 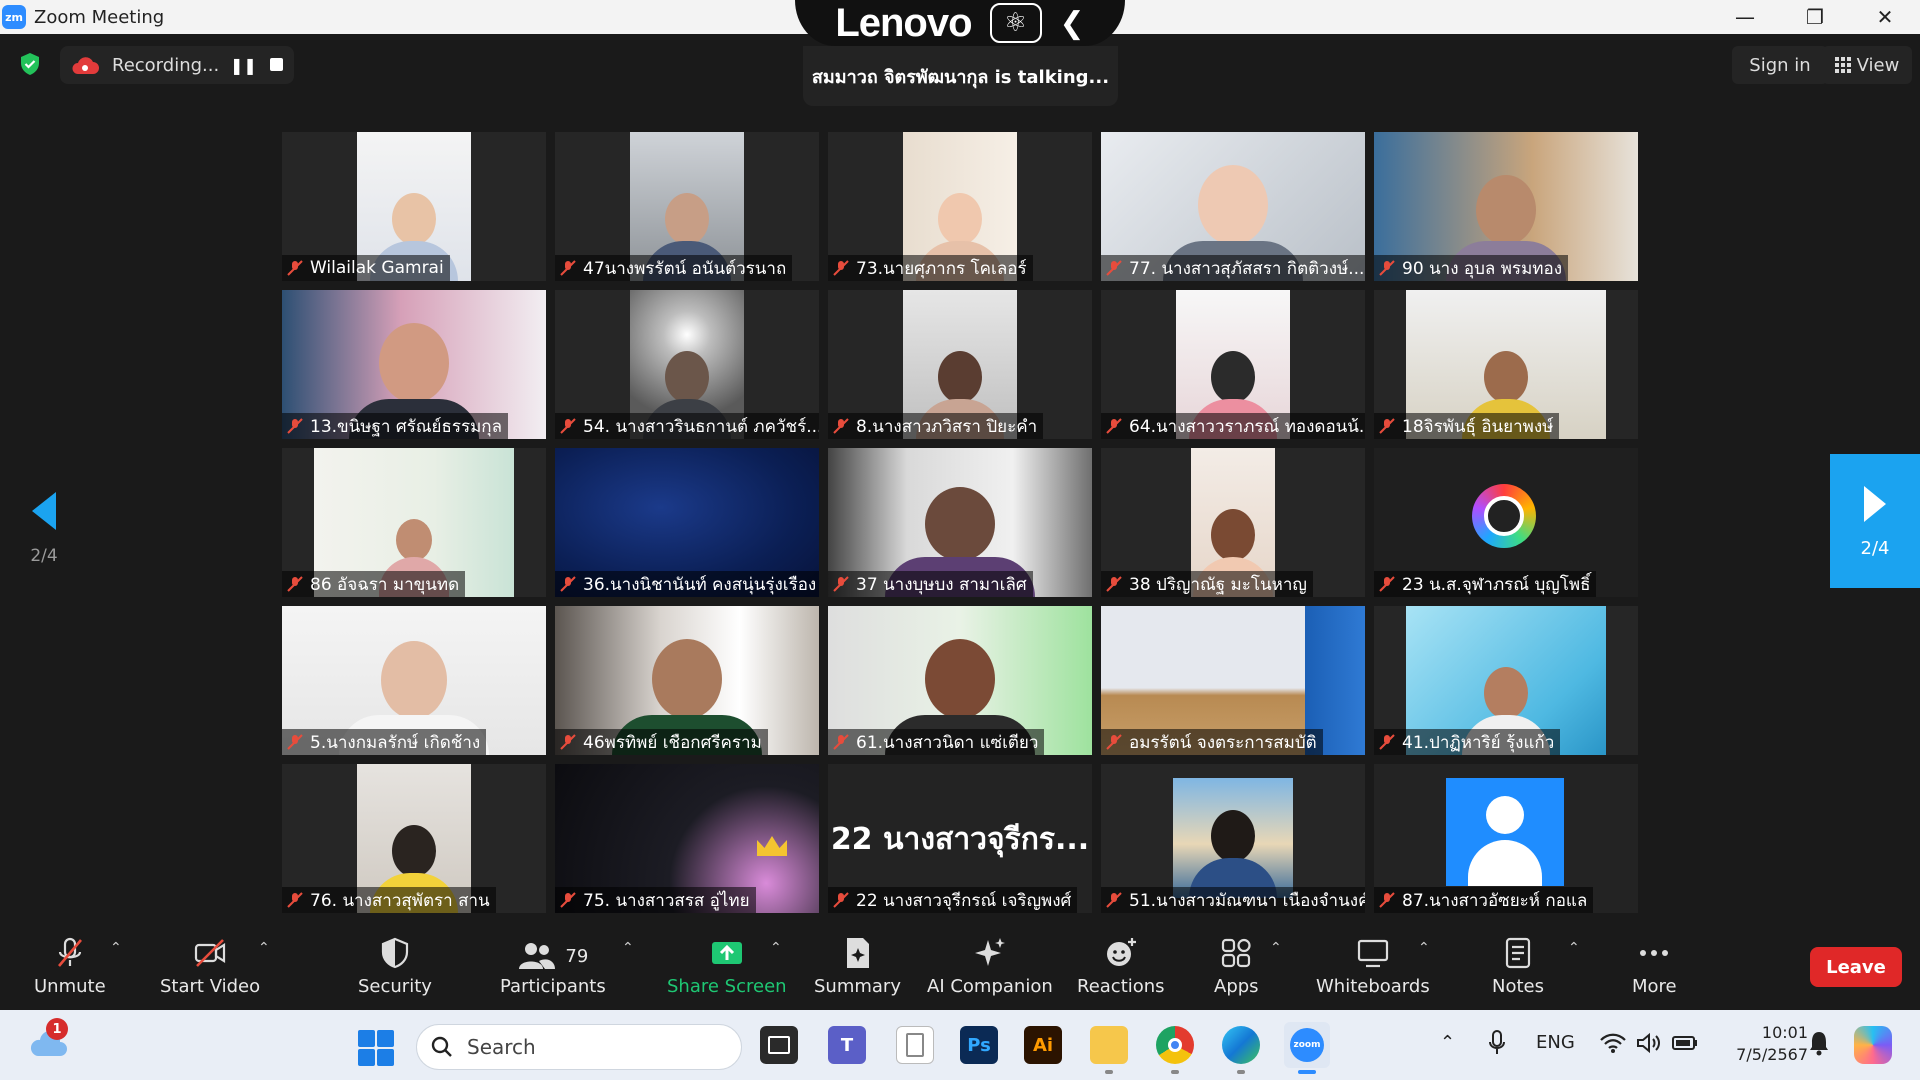 What do you see at coordinates (1233, 522) in the screenshot?
I see `participant-tile: 38 ปริญาณัฐ มะโนหาญ` at bounding box center [1233, 522].